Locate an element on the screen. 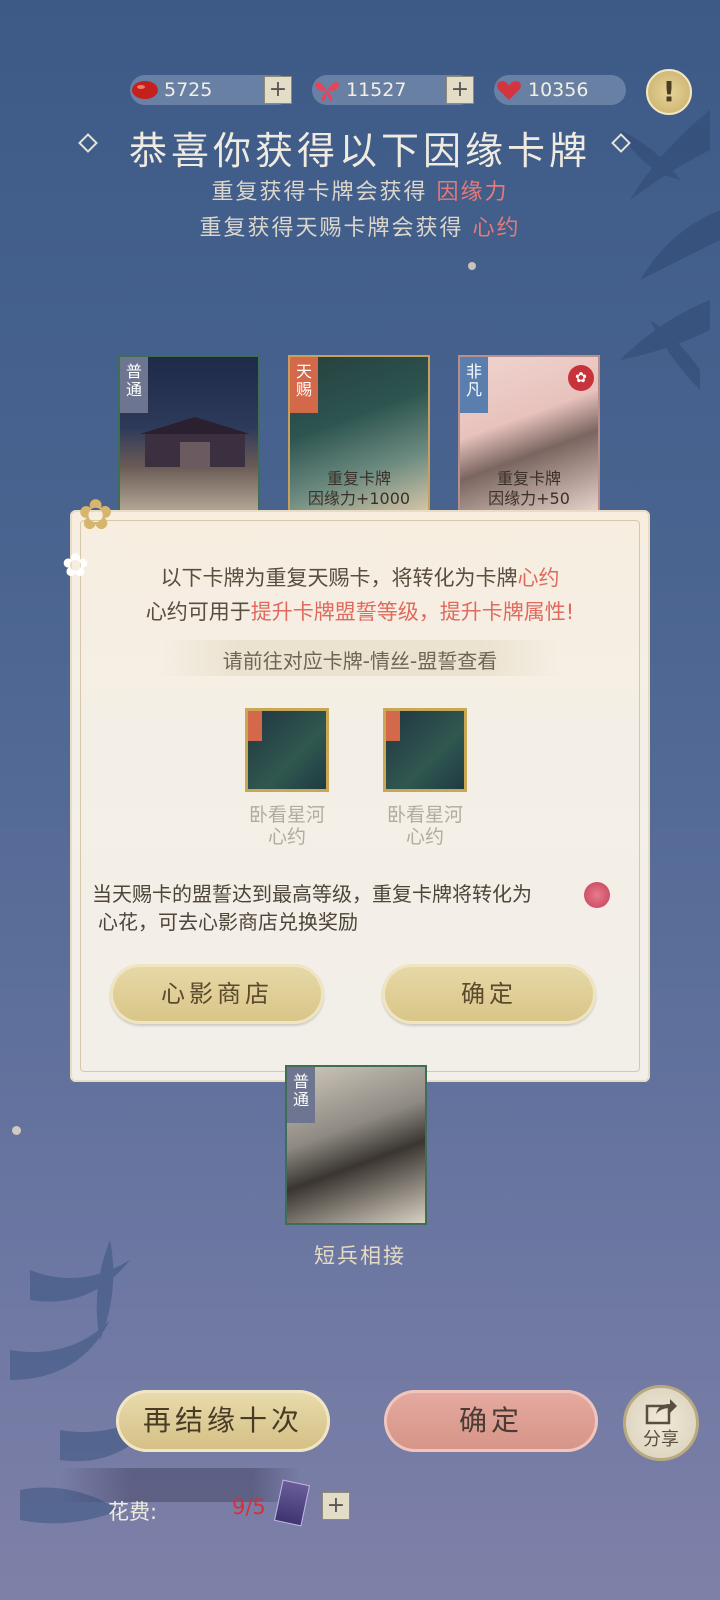 This screenshot has height=1600, width=720. alert-button: ! is located at coordinates (669, 92).